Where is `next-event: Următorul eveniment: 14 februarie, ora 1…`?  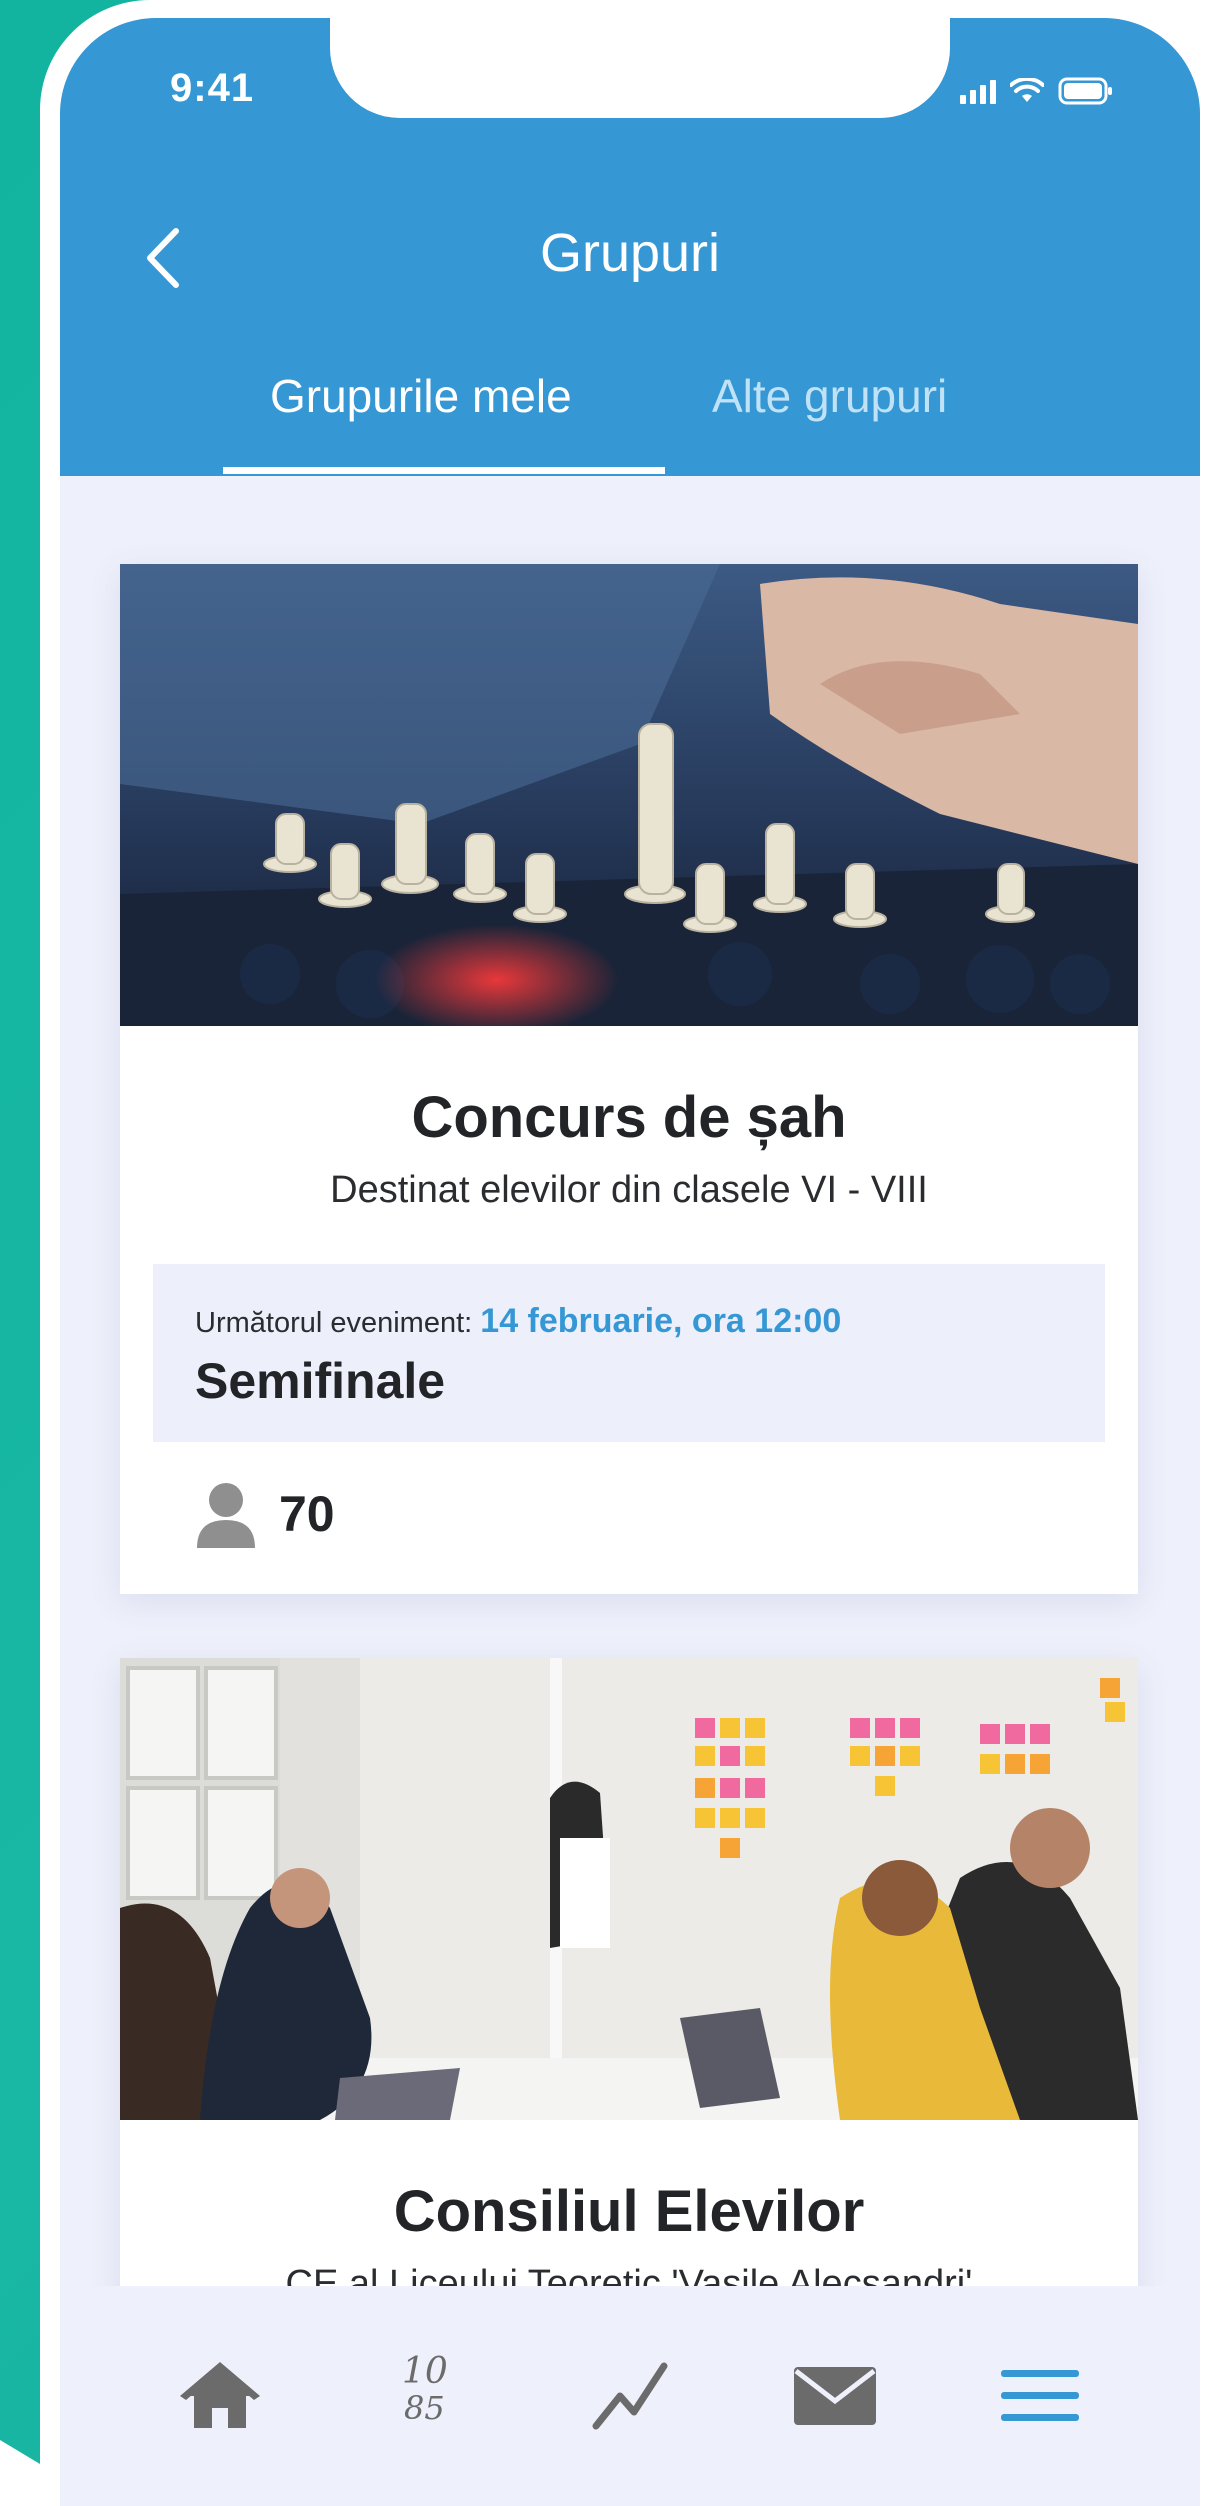 next-event: Următorul eveniment: 14 februarie, ora 1… is located at coordinates (629, 1353).